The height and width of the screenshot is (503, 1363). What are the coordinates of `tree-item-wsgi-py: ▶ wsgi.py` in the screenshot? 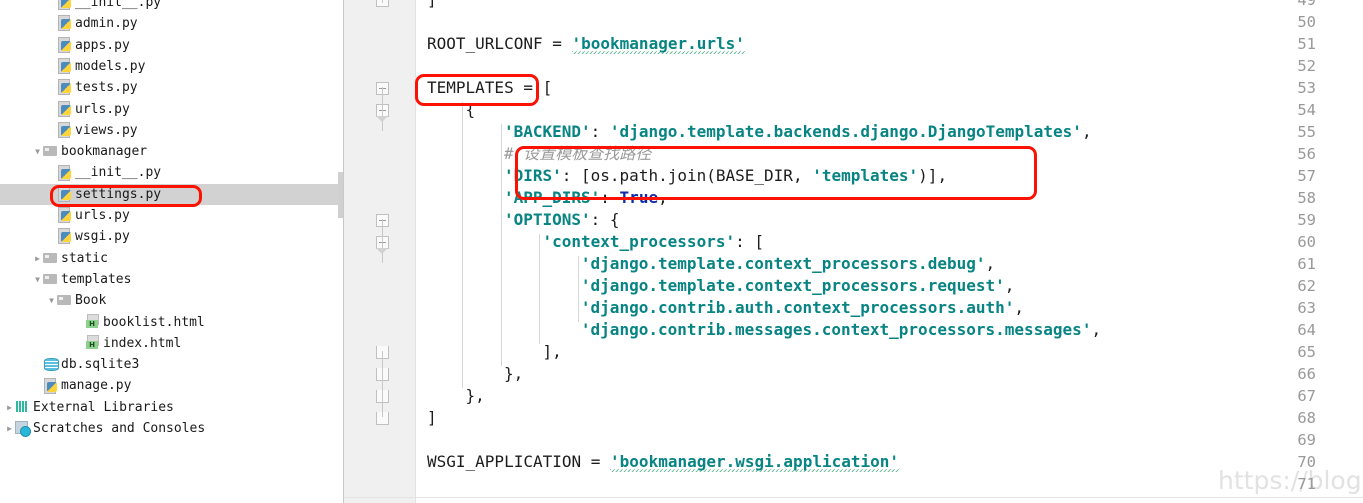 It's located at (169, 236).